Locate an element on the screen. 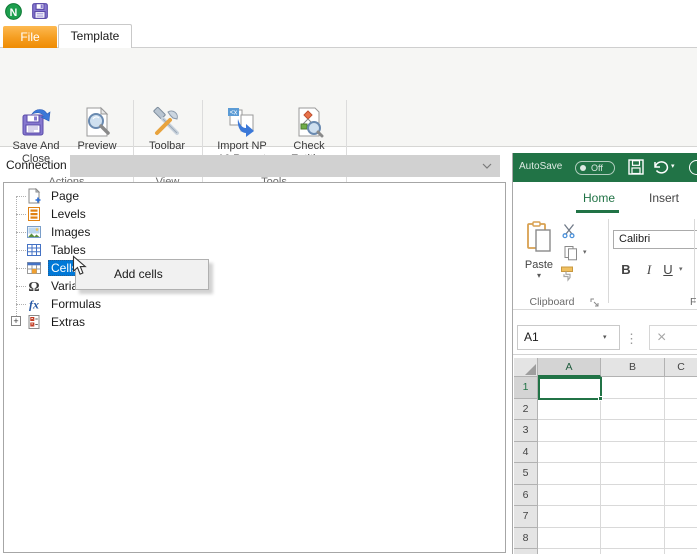  cell-A4 is located at coordinates (569, 452).